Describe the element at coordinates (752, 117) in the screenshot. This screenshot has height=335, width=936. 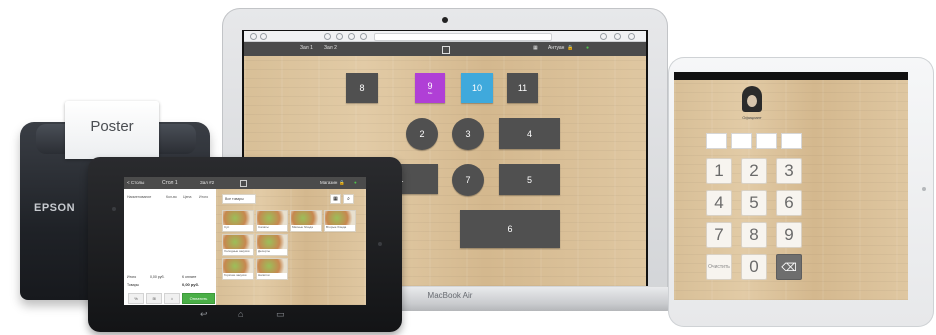
I see `waiter-name: Официант` at that location.